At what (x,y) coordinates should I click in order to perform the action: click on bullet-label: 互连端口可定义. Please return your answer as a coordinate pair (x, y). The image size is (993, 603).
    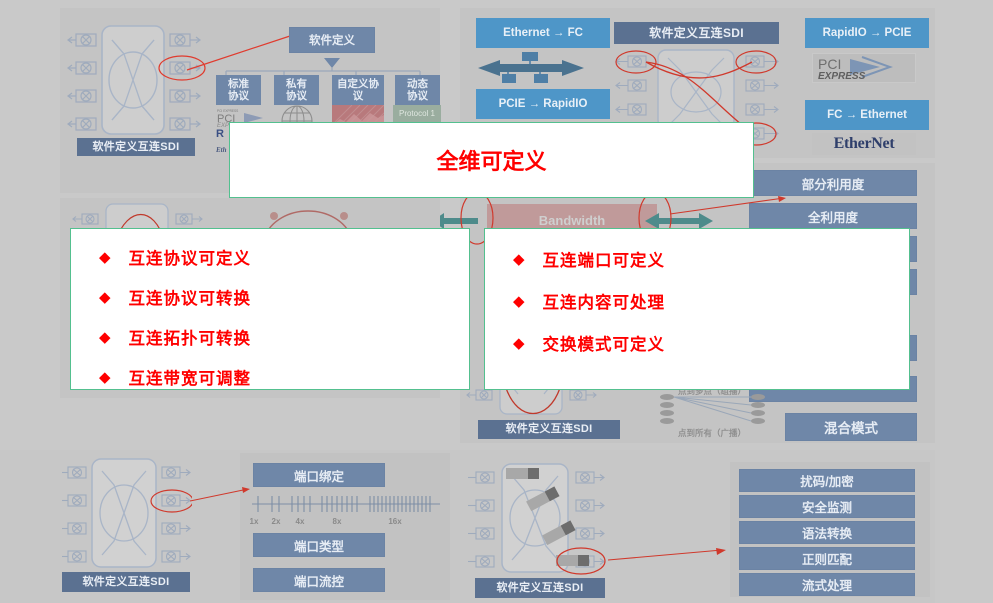
    Looking at the image, I should click on (604, 261).